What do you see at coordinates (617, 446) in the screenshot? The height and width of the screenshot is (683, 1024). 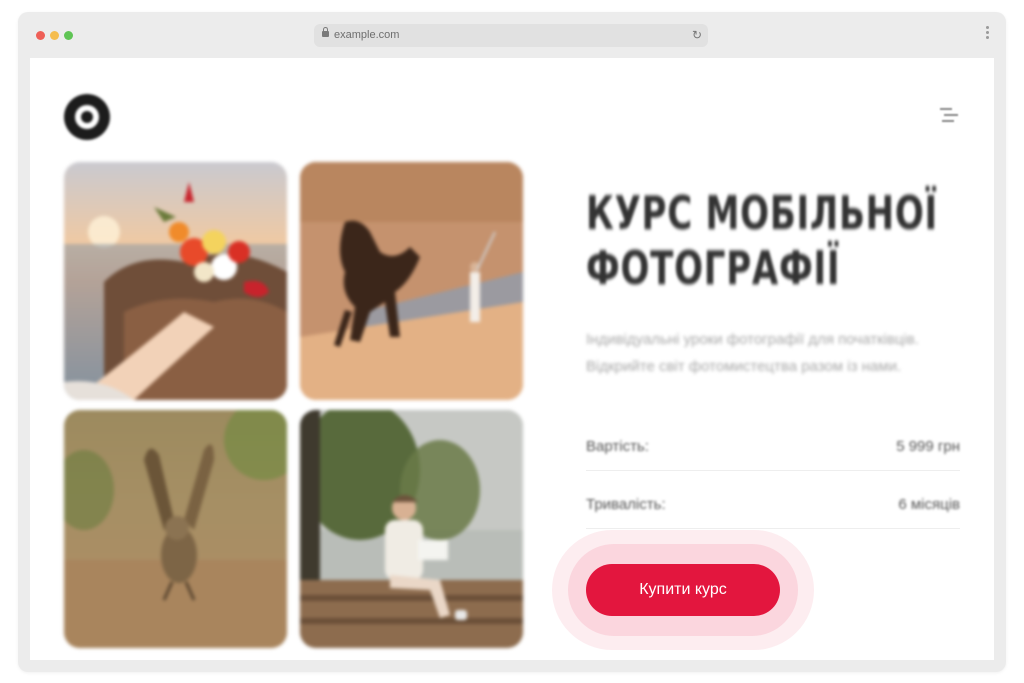 I see `price-label: Вартість:` at bounding box center [617, 446].